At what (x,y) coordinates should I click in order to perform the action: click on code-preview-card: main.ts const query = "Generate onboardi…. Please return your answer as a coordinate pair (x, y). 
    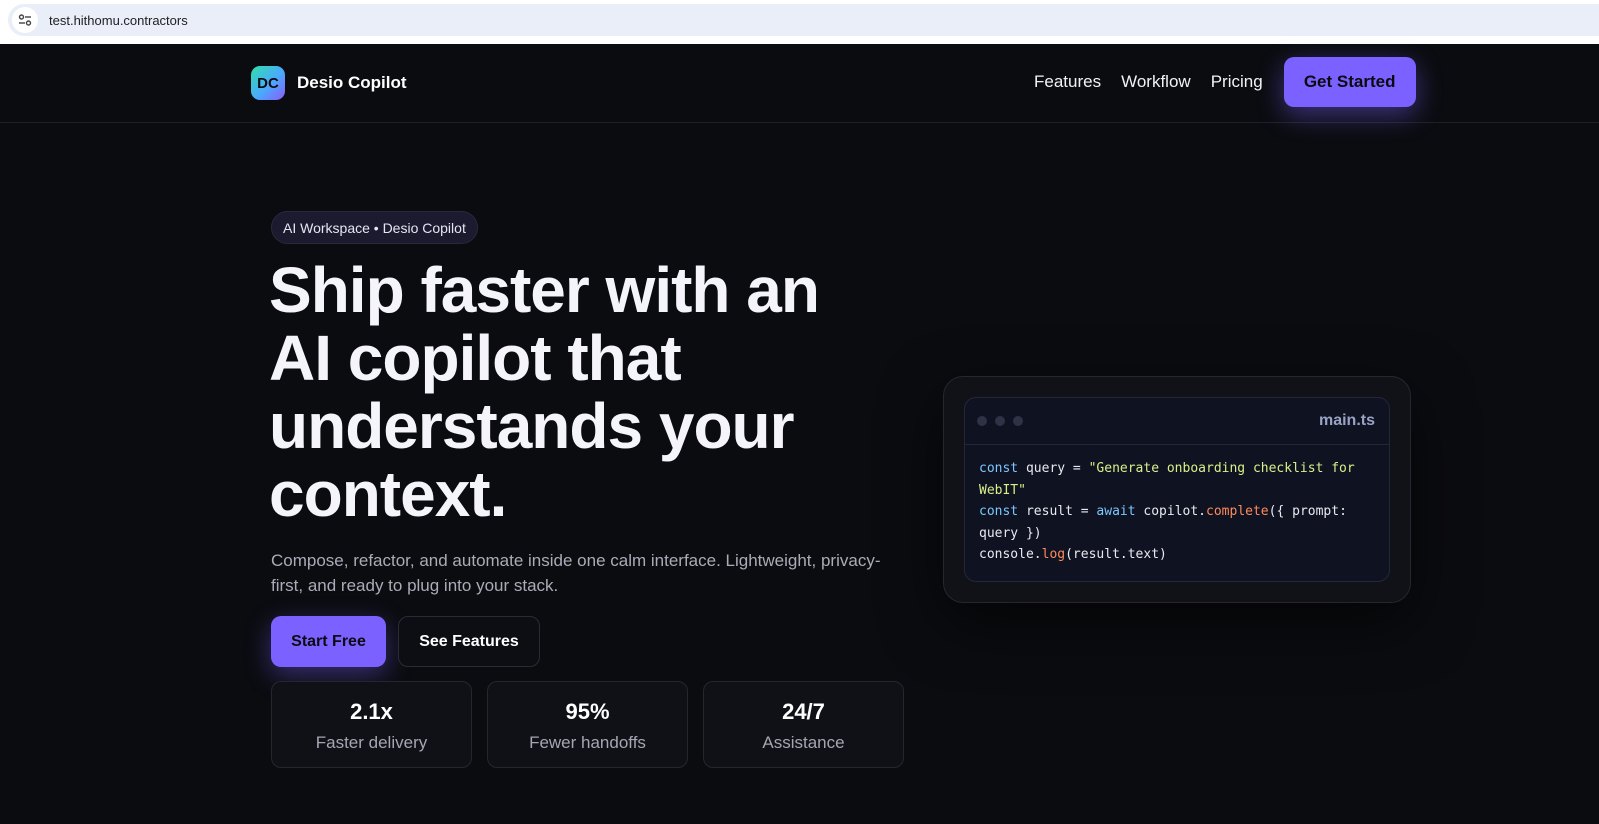
    Looking at the image, I should click on (1177, 489).